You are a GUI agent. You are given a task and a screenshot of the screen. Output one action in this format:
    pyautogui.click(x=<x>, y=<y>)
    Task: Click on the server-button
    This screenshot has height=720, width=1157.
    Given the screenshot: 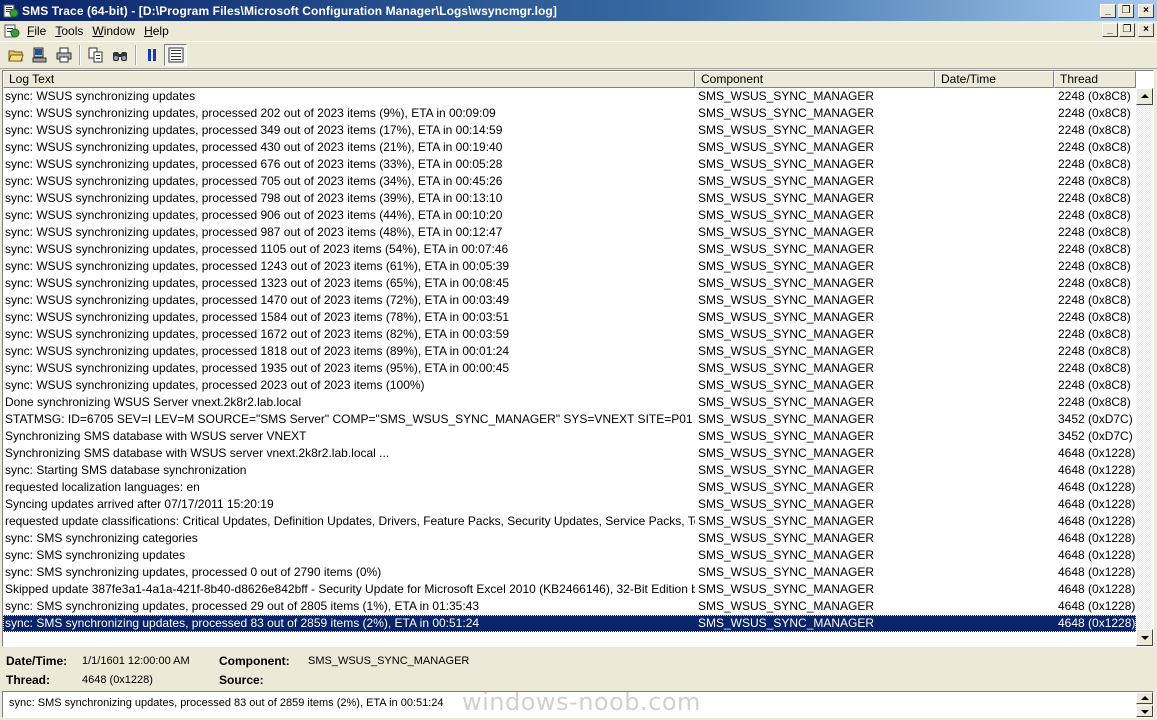 What is the action you would take?
    pyautogui.click(x=39, y=55)
    